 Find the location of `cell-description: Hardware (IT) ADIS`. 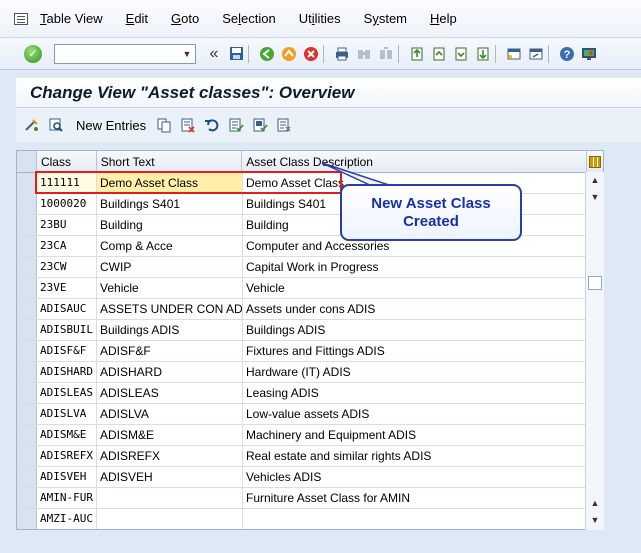

cell-description: Hardware (IT) ADIS is located at coordinates (416, 372).